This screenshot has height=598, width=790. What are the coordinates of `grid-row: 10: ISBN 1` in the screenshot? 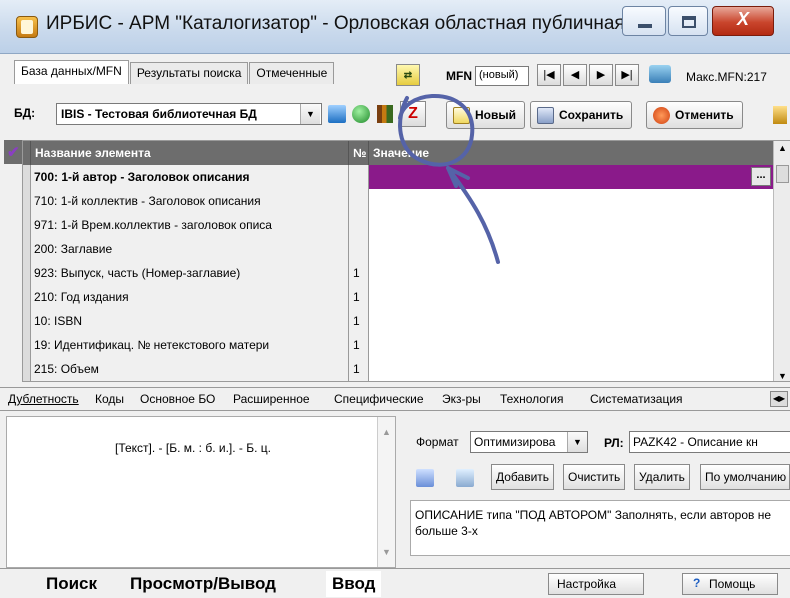 It's located at (406, 321).